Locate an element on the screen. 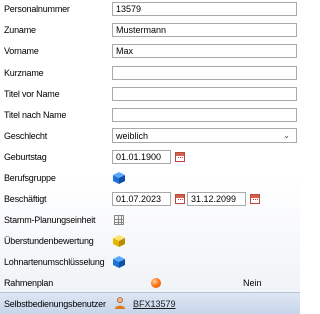  ueberstundenbewertung-label: Überstundenbewertung is located at coordinates (49, 241).